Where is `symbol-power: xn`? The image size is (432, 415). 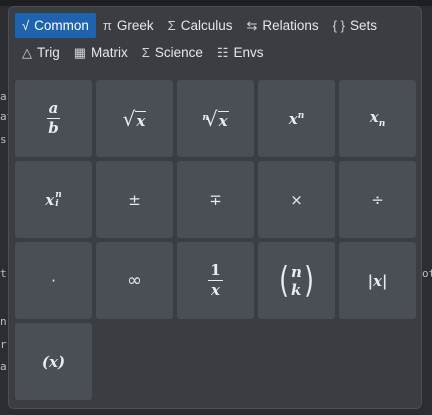 symbol-power: xn is located at coordinates (296, 118).